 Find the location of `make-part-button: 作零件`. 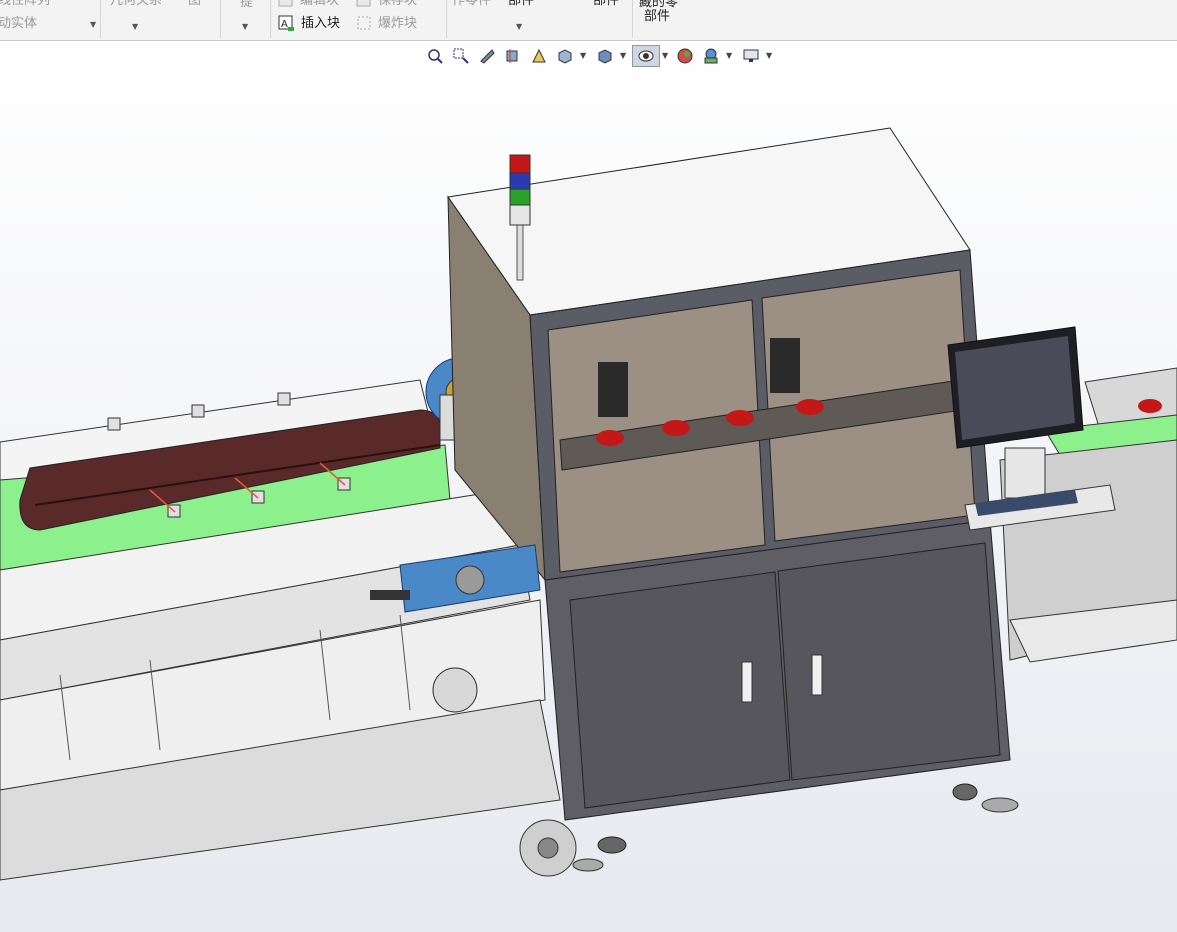

make-part-button: 作零件 is located at coordinates (471, 4).